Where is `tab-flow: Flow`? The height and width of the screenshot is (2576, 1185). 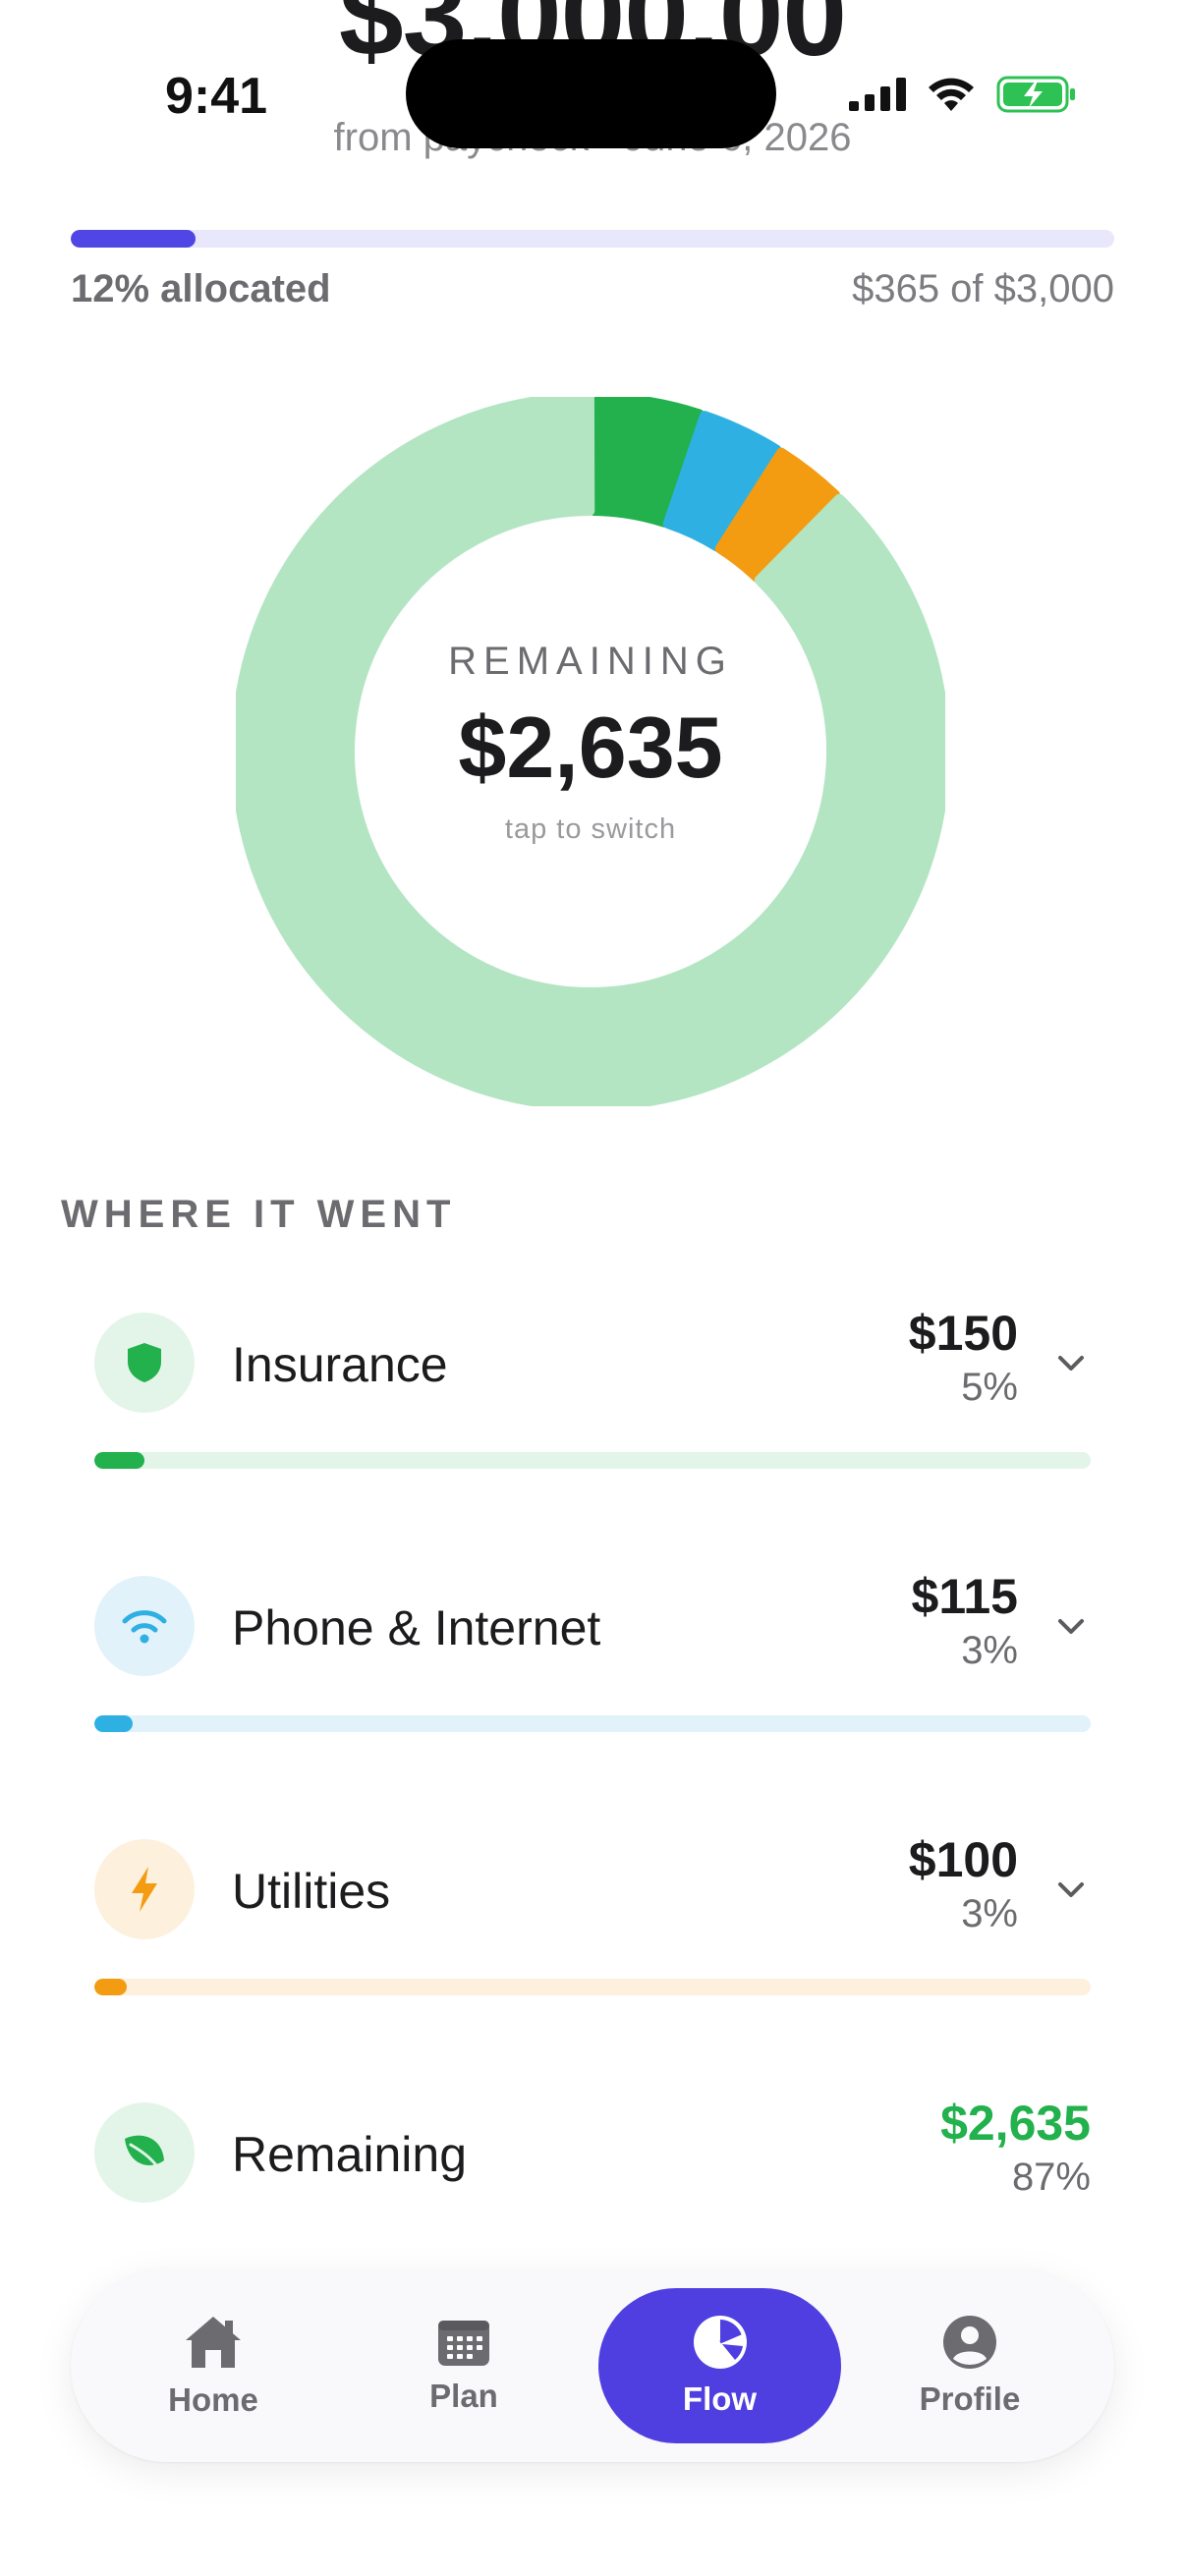 tab-flow: Flow is located at coordinates (720, 2365).